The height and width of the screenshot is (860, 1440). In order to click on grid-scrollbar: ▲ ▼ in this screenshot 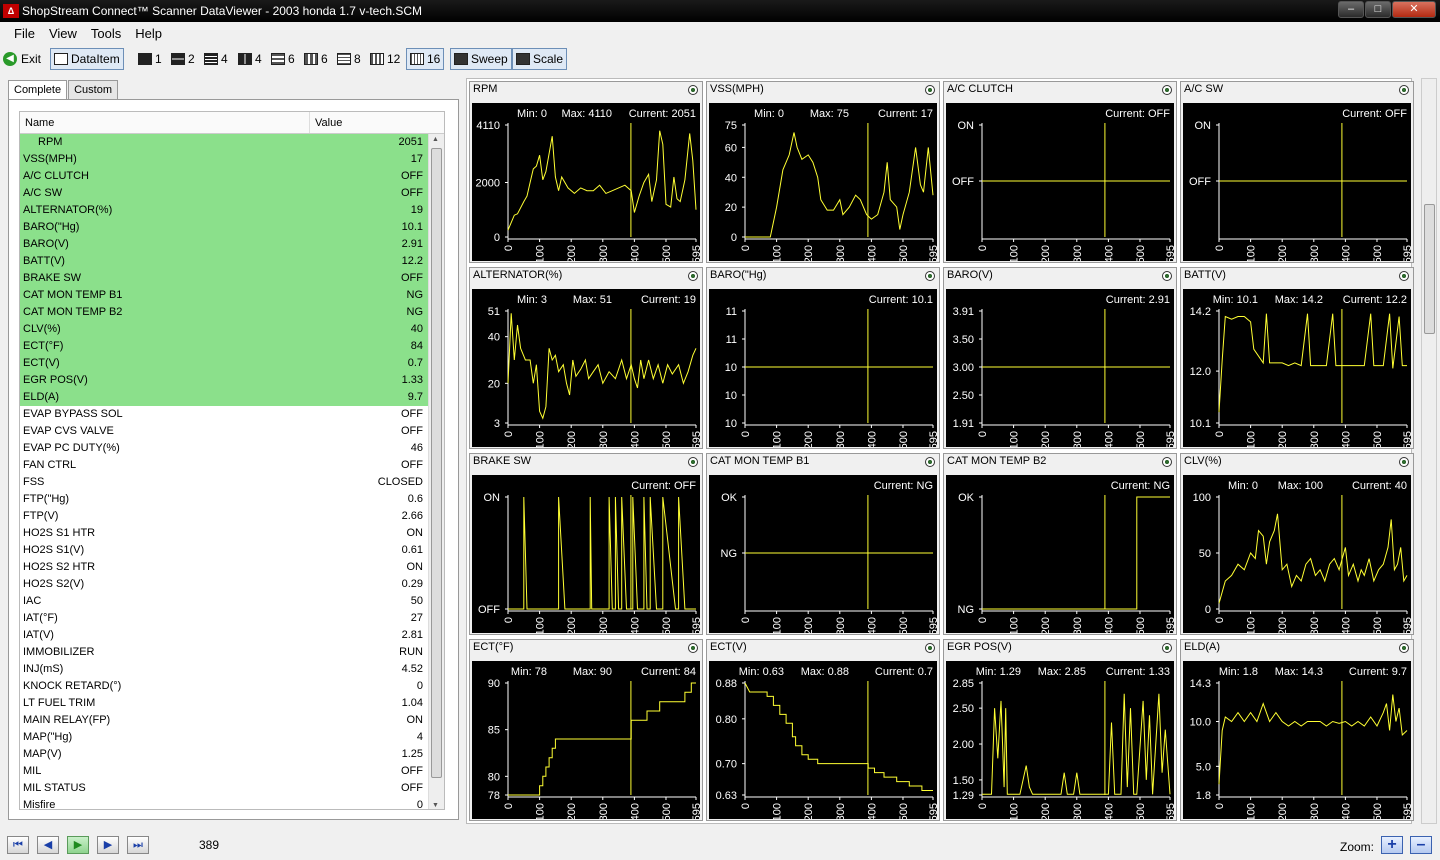, I will do `click(436, 471)`.